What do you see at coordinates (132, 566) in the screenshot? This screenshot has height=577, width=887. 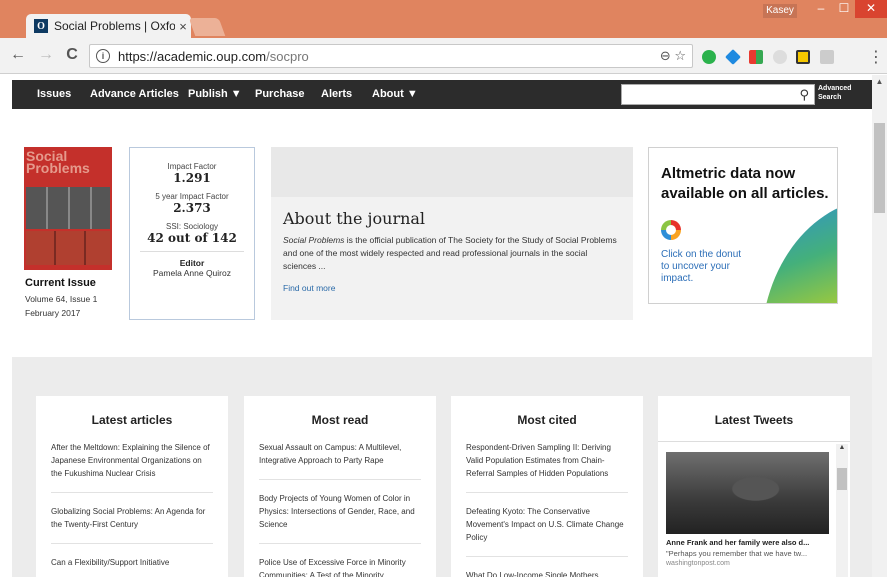 I see `list-item: Can a Flexibility/Support Initiative` at bounding box center [132, 566].